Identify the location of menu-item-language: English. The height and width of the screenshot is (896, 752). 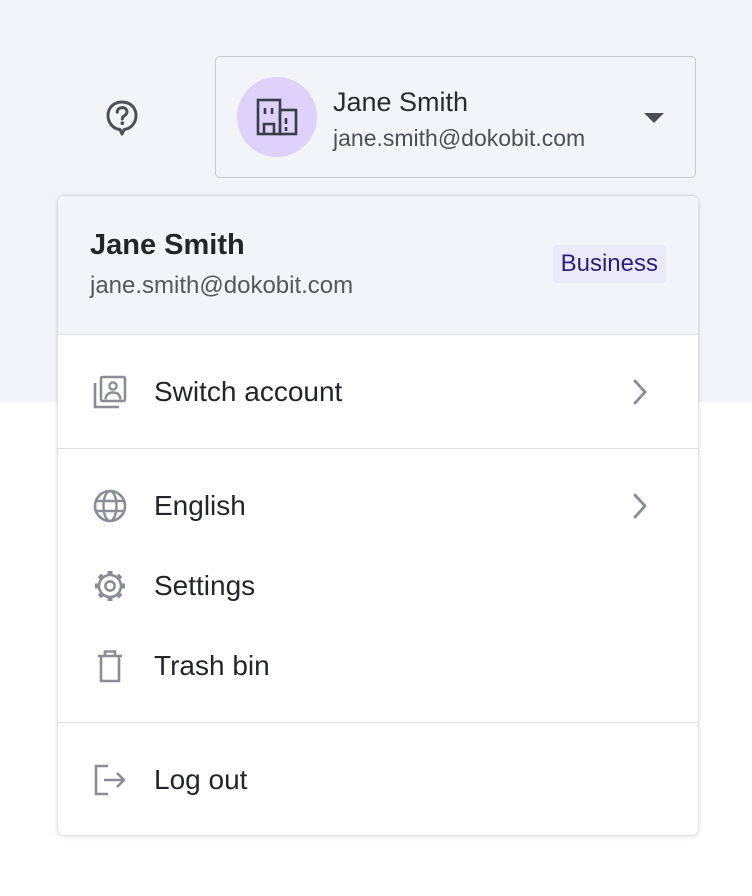
(378, 506).